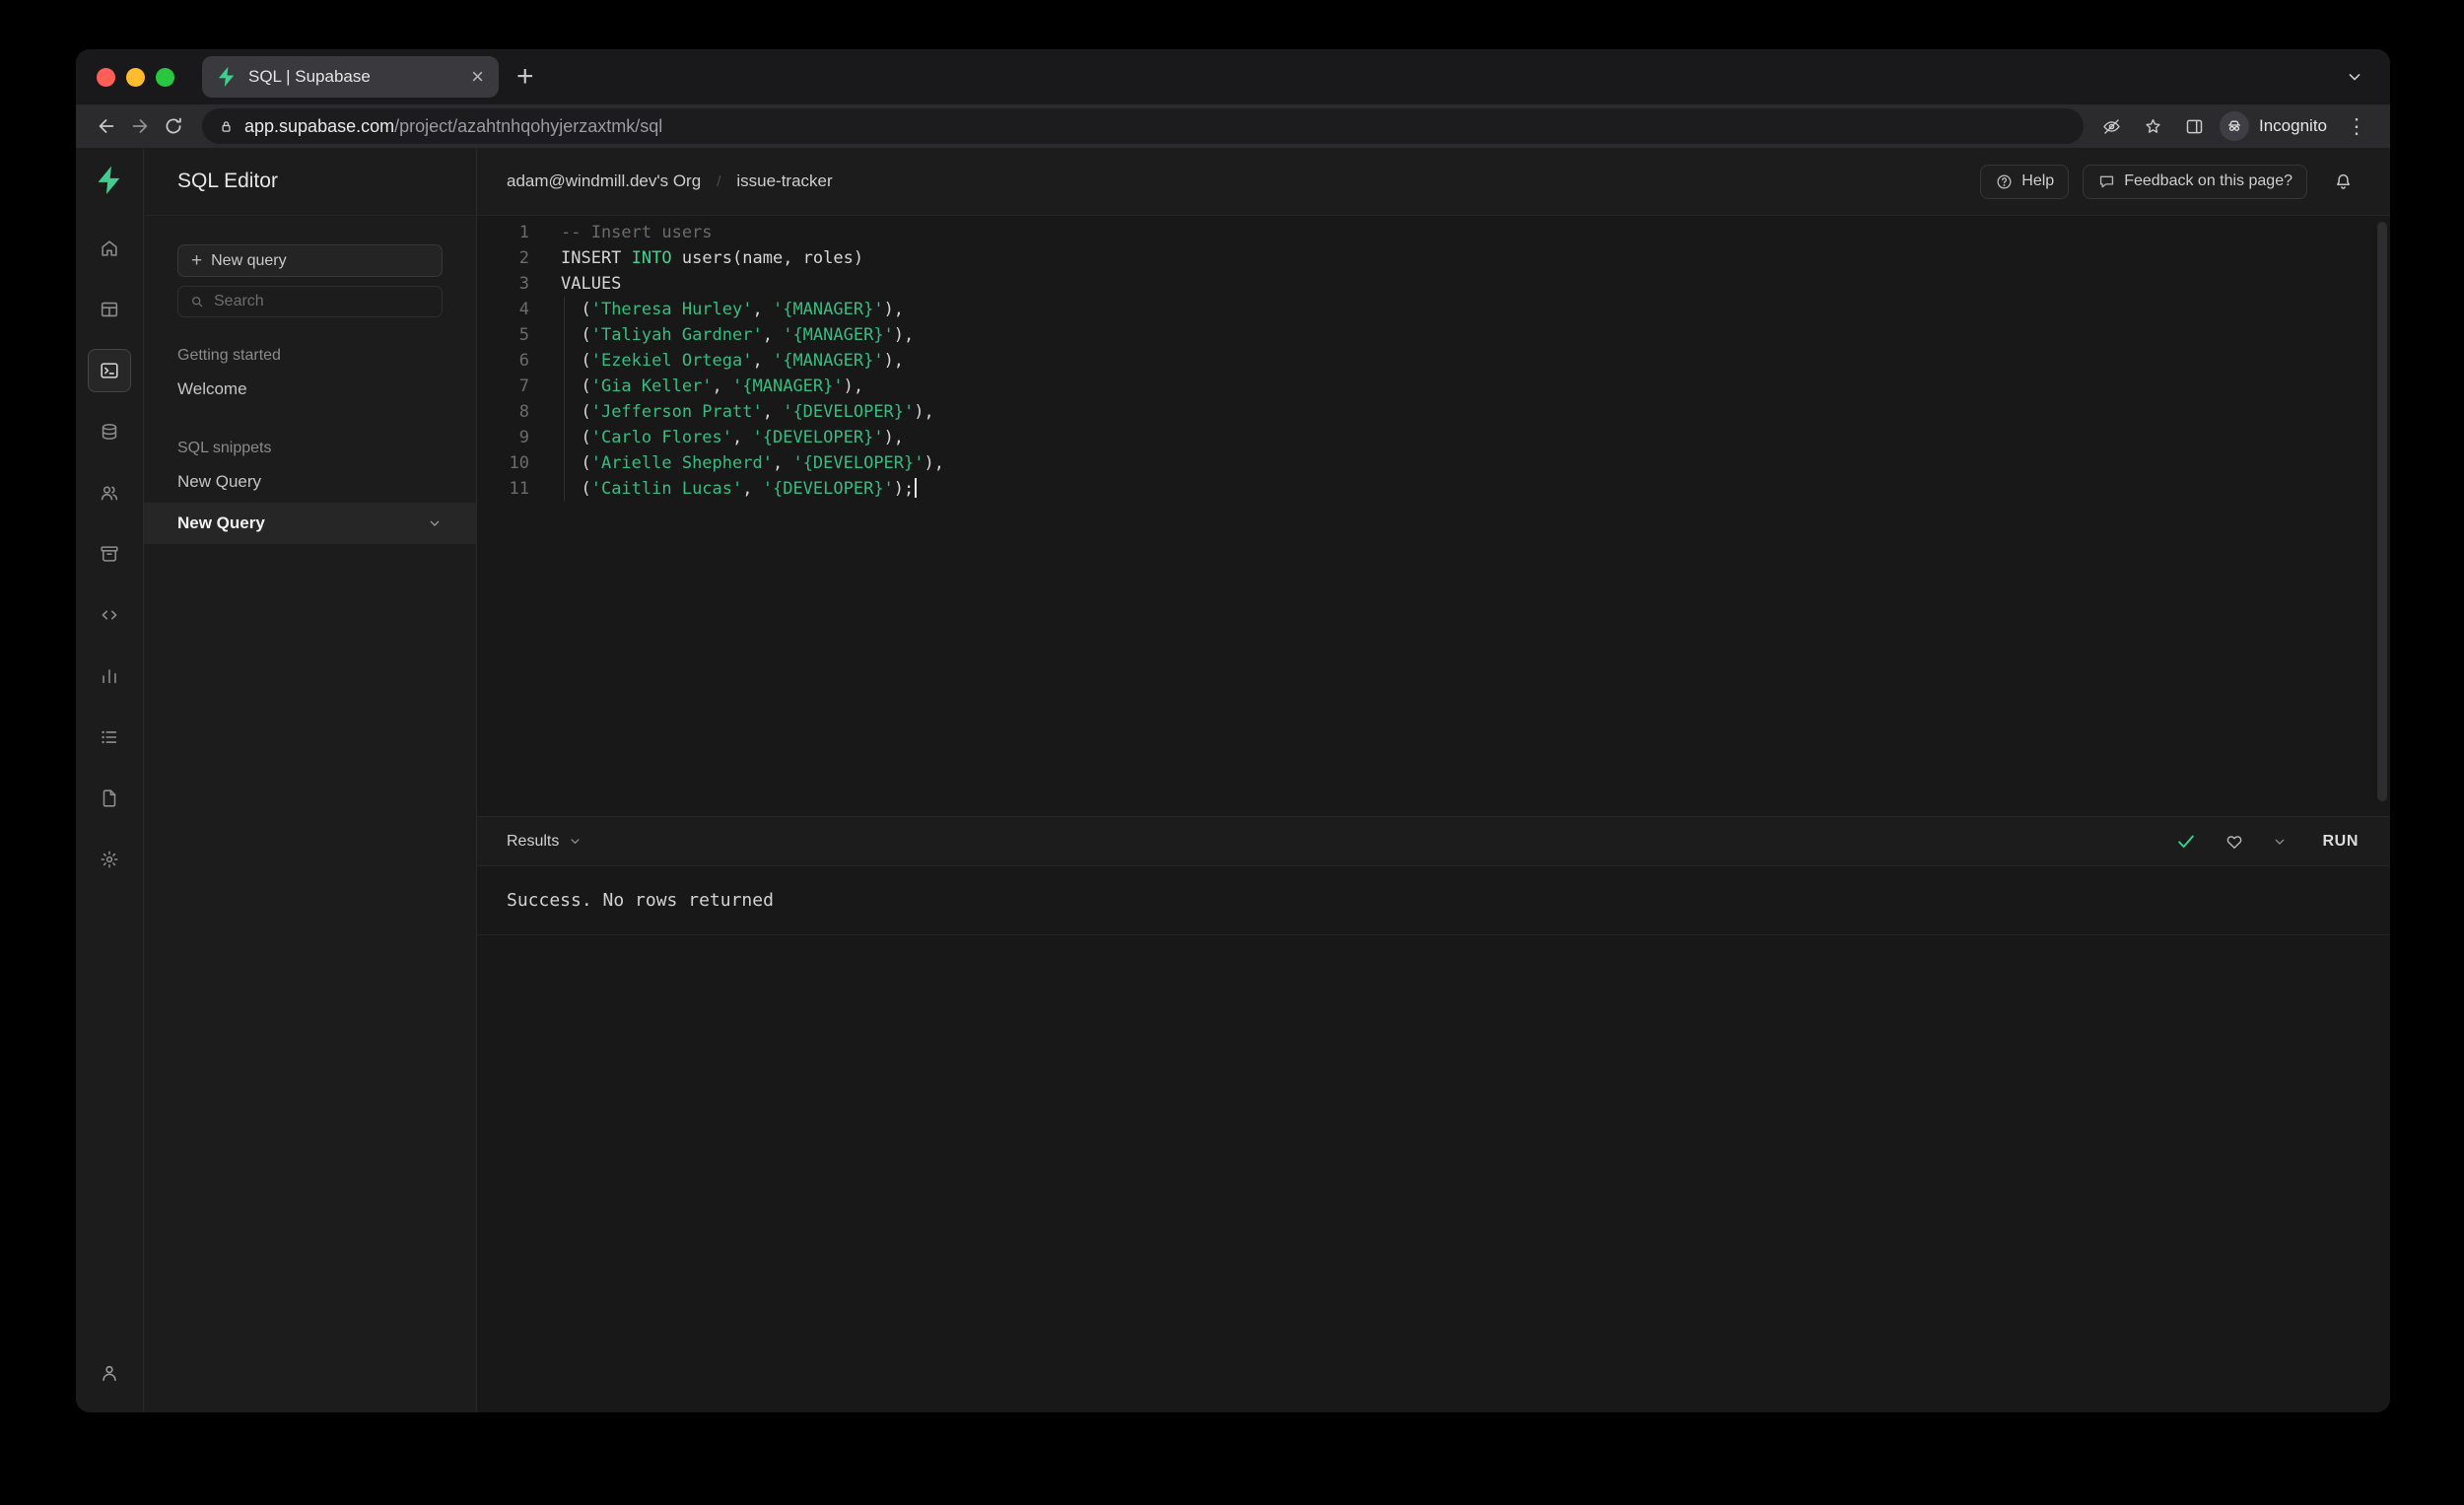 The height and width of the screenshot is (1505, 2464). I want to click on window-controls, so click(125, 77).